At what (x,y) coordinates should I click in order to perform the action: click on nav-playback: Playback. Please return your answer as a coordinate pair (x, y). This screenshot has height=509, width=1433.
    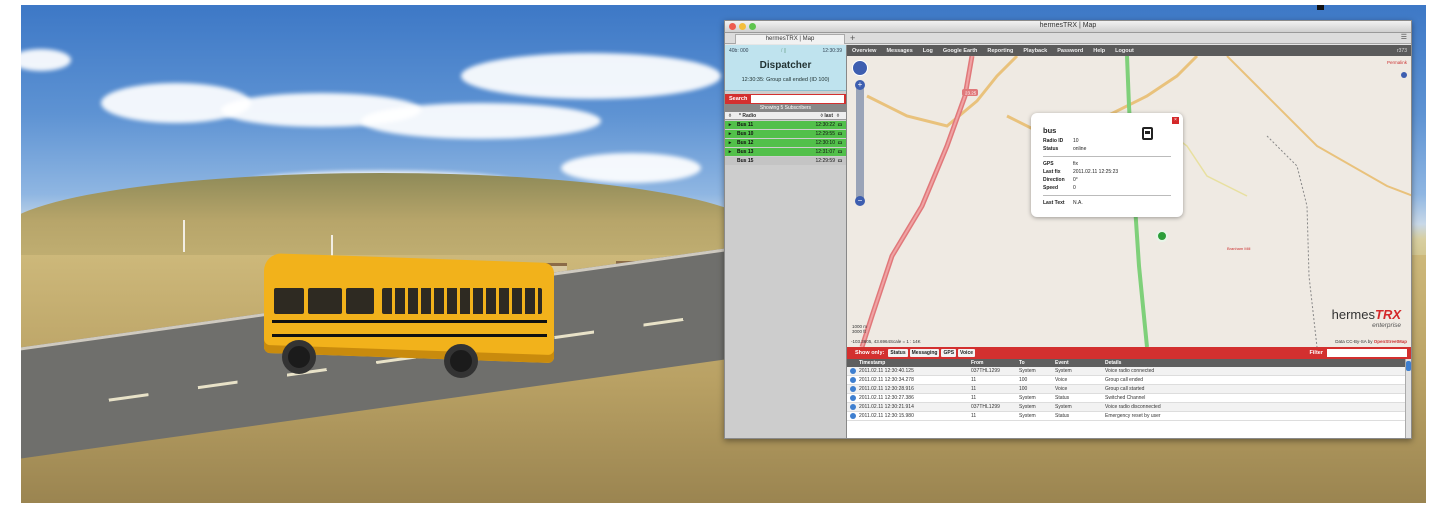
    Looking at the image, I should click on (1035, 51).